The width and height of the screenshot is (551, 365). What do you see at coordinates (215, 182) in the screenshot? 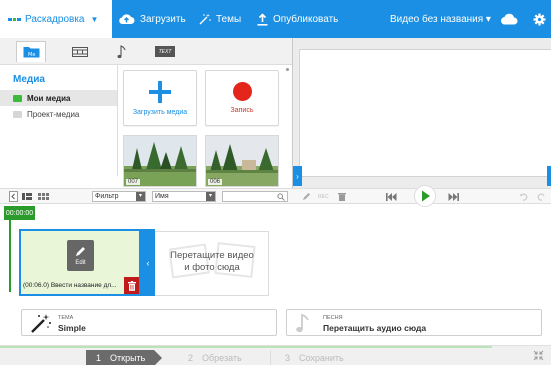
I see `thumbnail-label: 006` at bounding box center [215, 182].